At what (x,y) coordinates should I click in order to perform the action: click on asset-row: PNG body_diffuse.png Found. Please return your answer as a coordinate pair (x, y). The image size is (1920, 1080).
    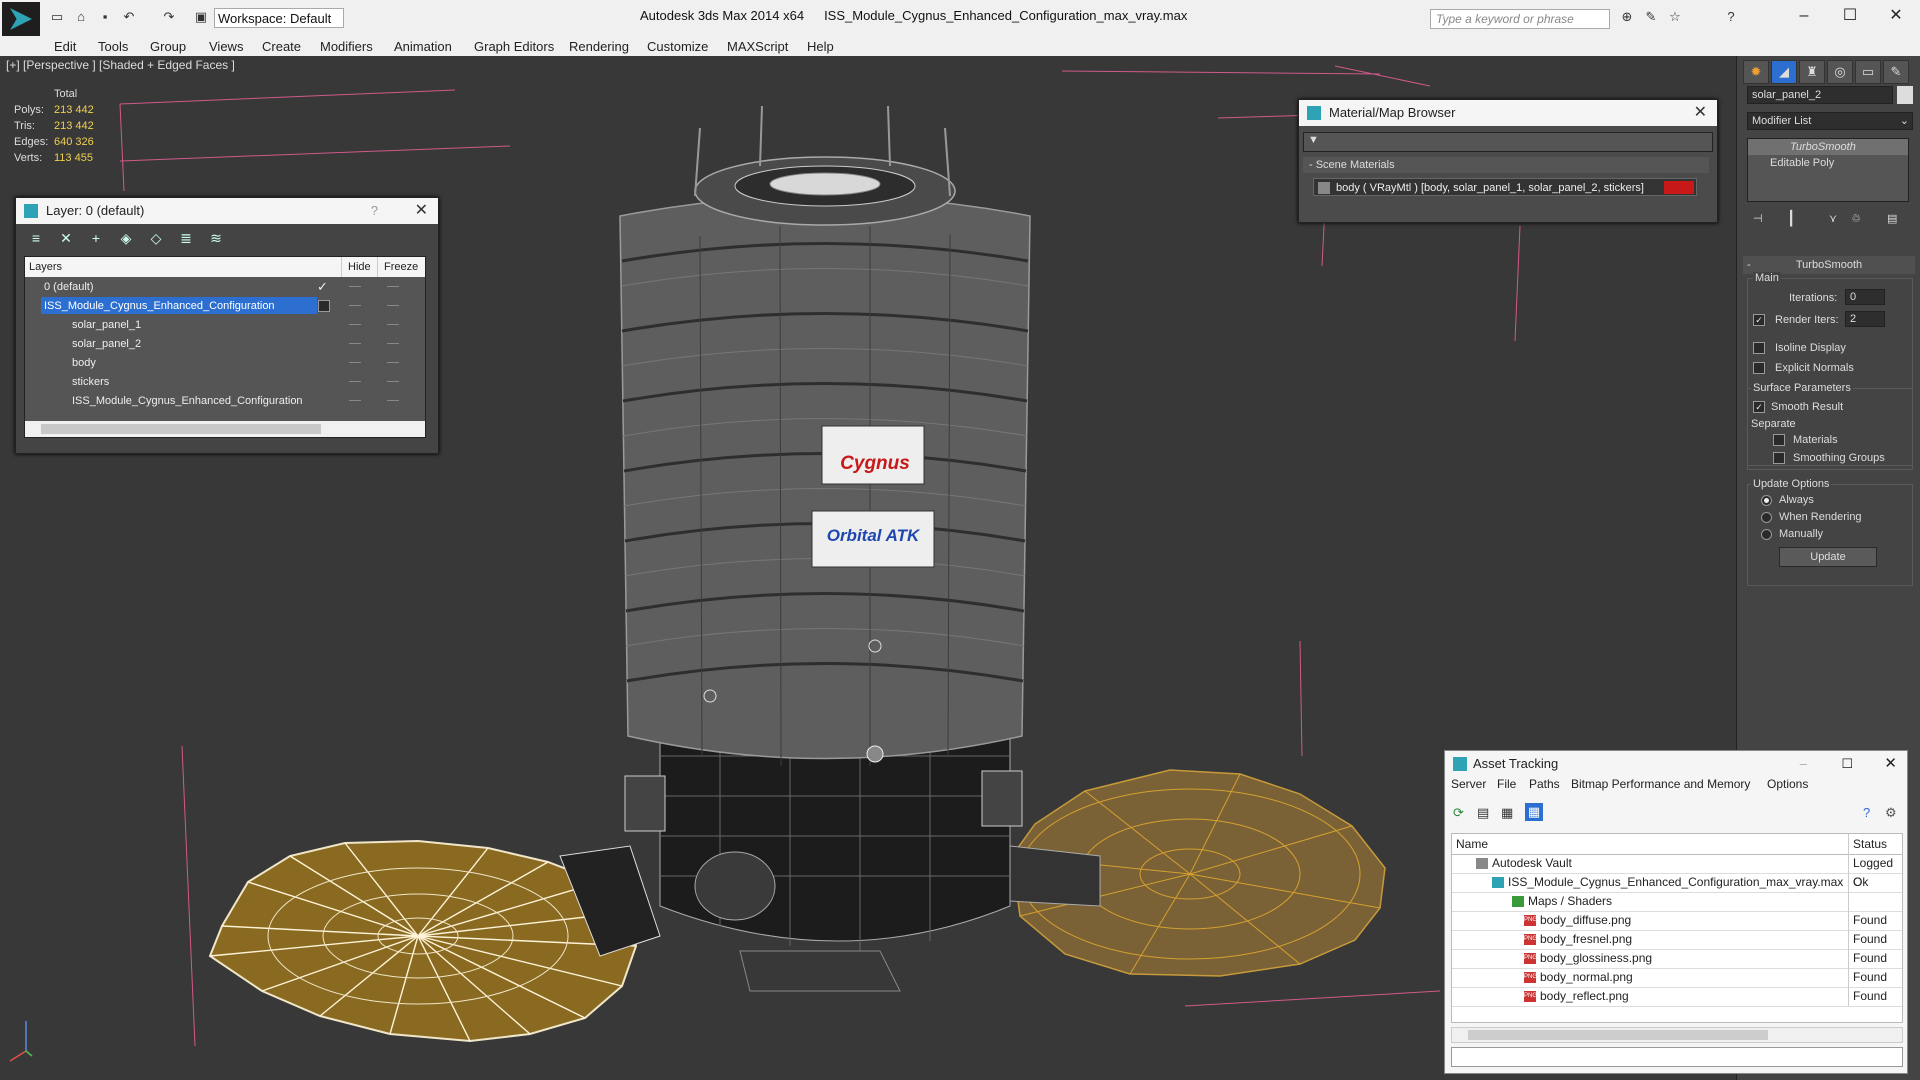
    Looking at the image, I should click on (1677, 921).